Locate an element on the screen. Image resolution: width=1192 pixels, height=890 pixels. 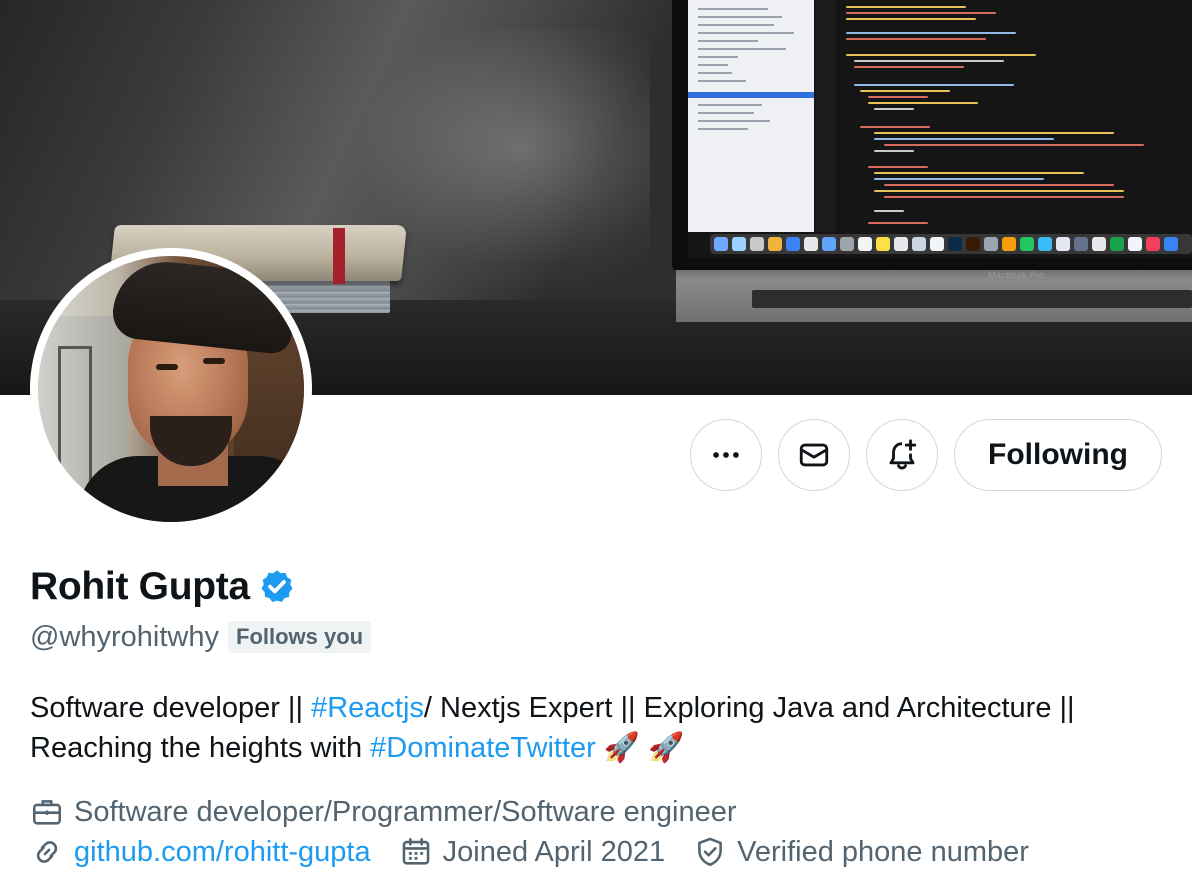
banner-laptop-screen is located at coordinates (940, 129).